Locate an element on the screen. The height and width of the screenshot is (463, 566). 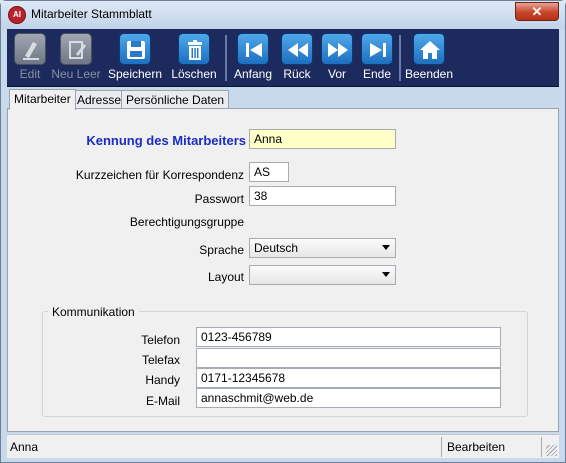
email-label: E-Mail is located at coordinates (162, 401).